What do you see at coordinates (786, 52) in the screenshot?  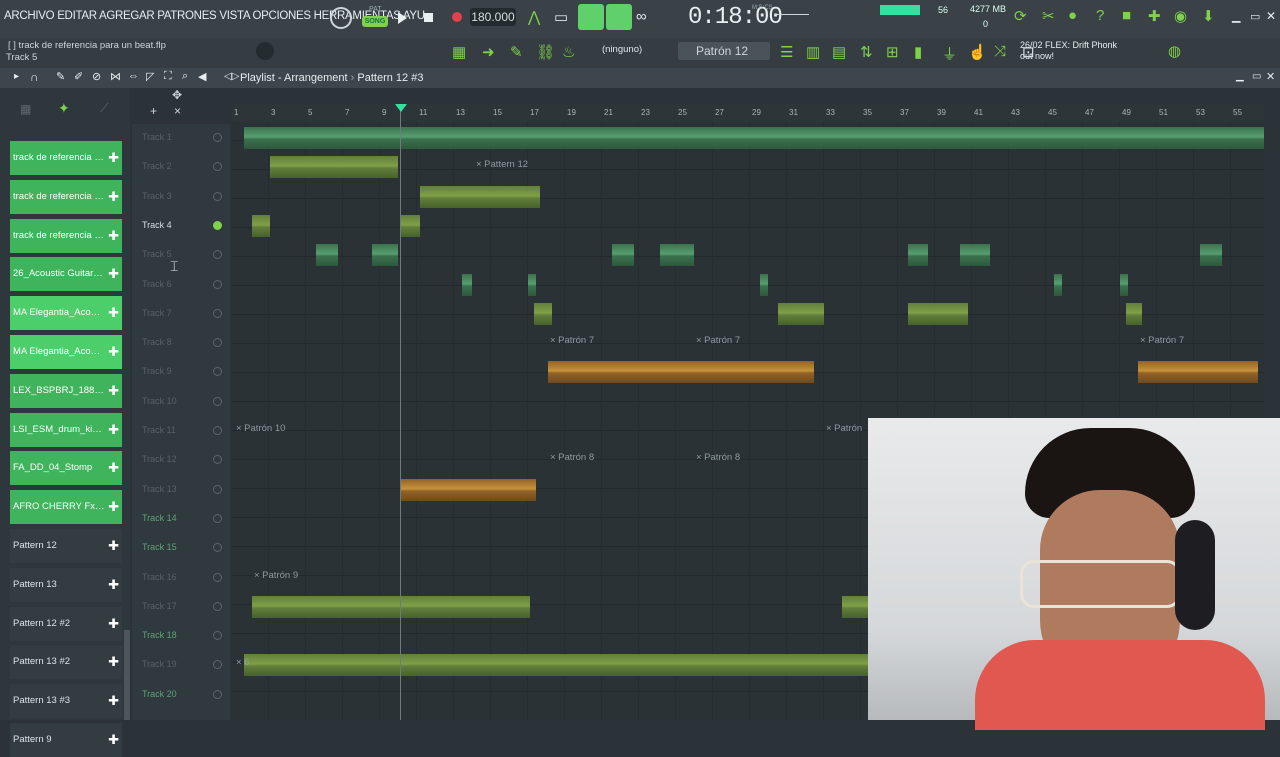 I see `playlist-icon: ☰` at bounding box center [786, 52].